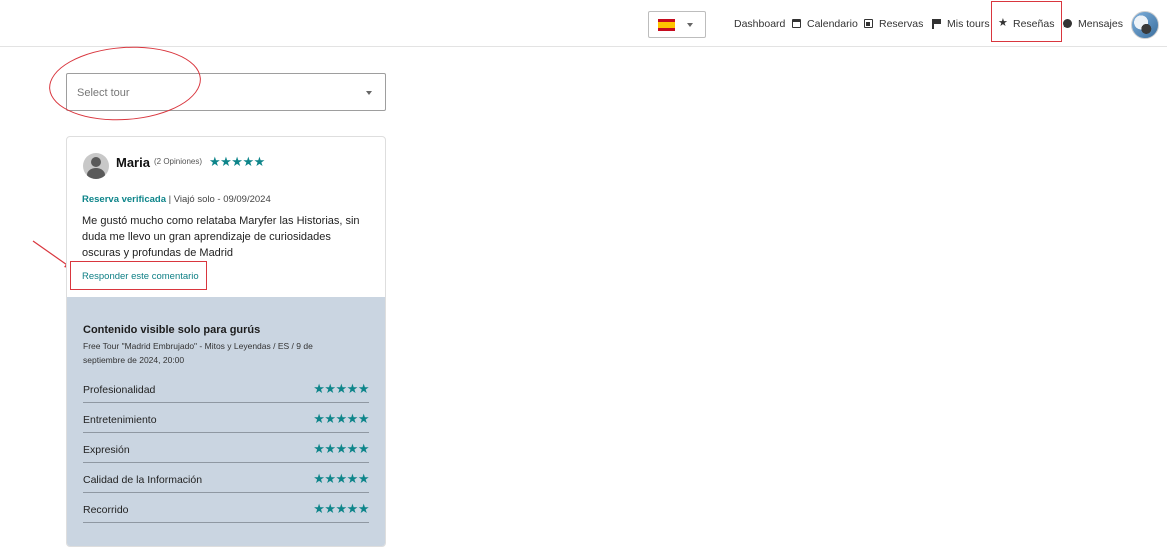 The width and height of the screenshot is (1167, 551). I want to click on private-section-title: Contenido visible solo para gurús, so click(172, 330).